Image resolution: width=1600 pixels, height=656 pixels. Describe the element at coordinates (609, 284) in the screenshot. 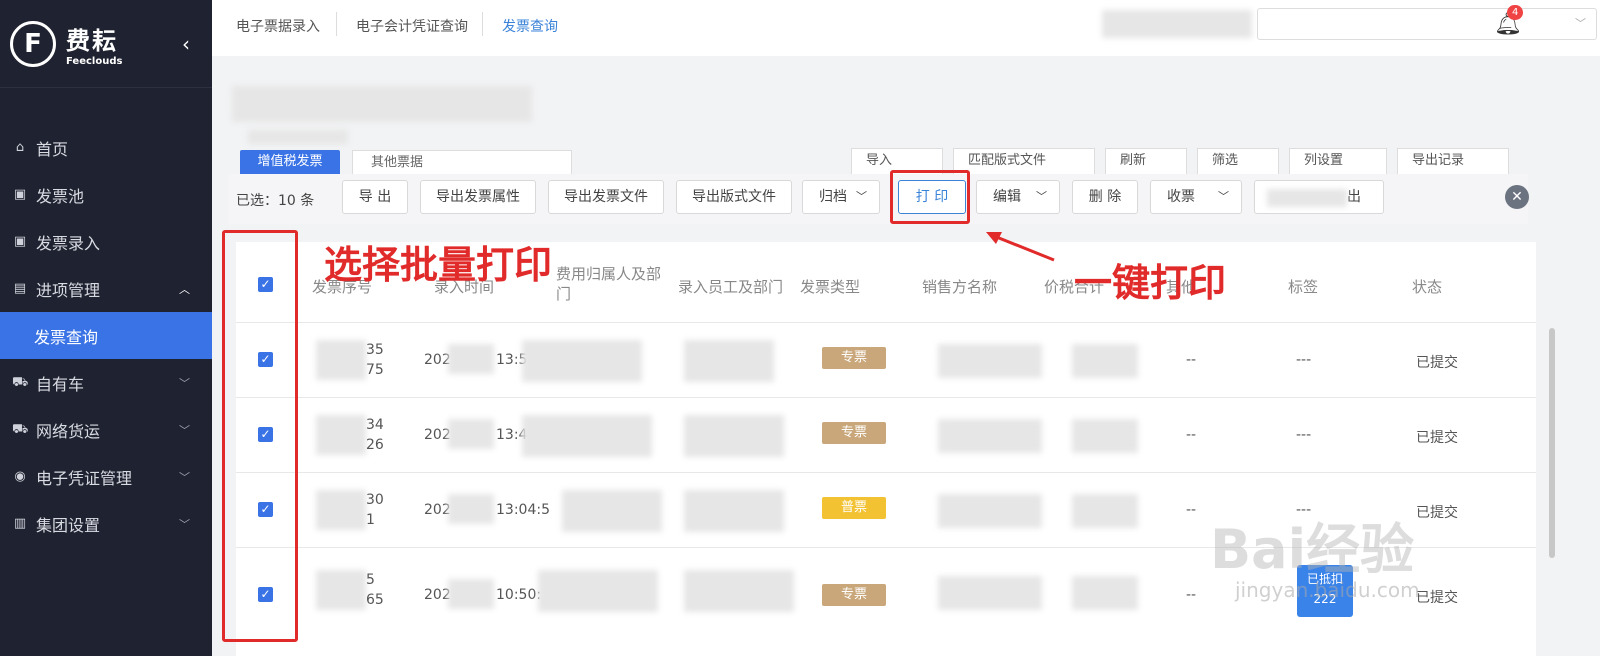

I see `column-header: 费用归属人及部门` at that location.